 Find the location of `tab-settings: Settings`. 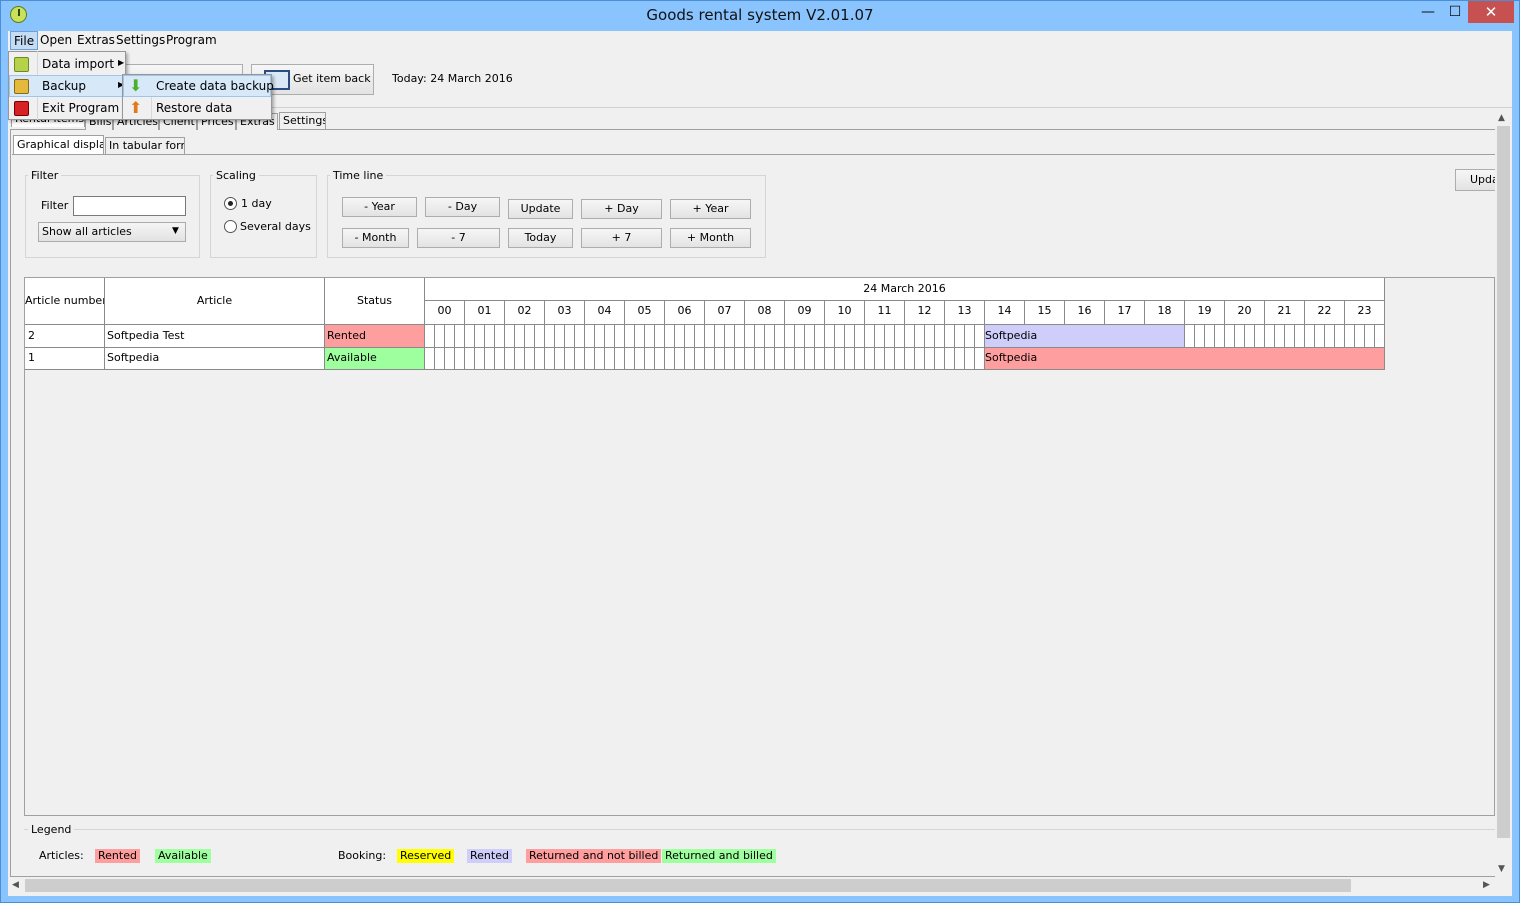

tab-settings: Settings is located at coordinates (302, 120).